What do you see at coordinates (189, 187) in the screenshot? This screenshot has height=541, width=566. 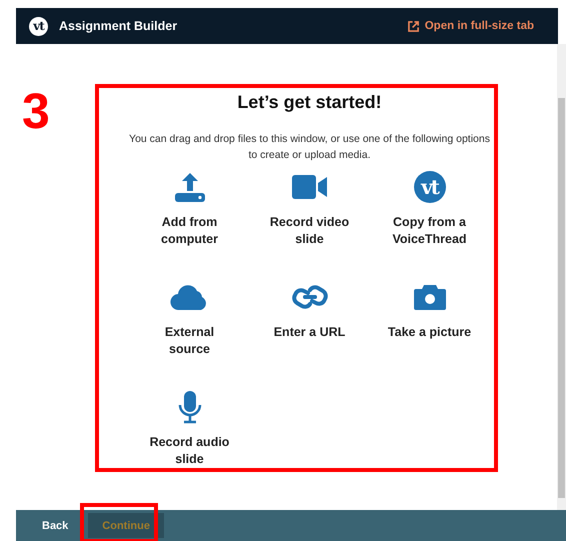 I see `upload-icon` at bounding box center [189, 187].